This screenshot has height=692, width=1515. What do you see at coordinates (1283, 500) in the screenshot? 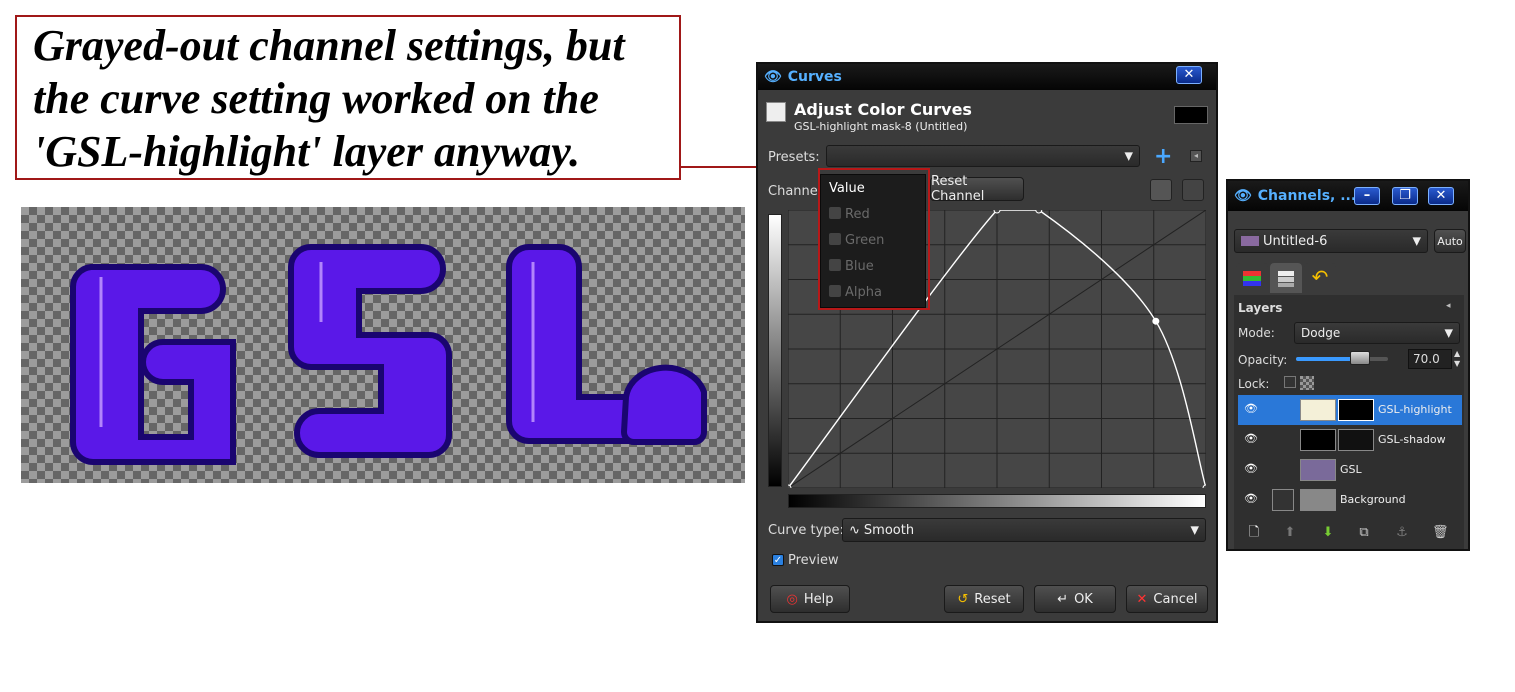
I see `chain-toggle` at bounding box center [1283, 500].